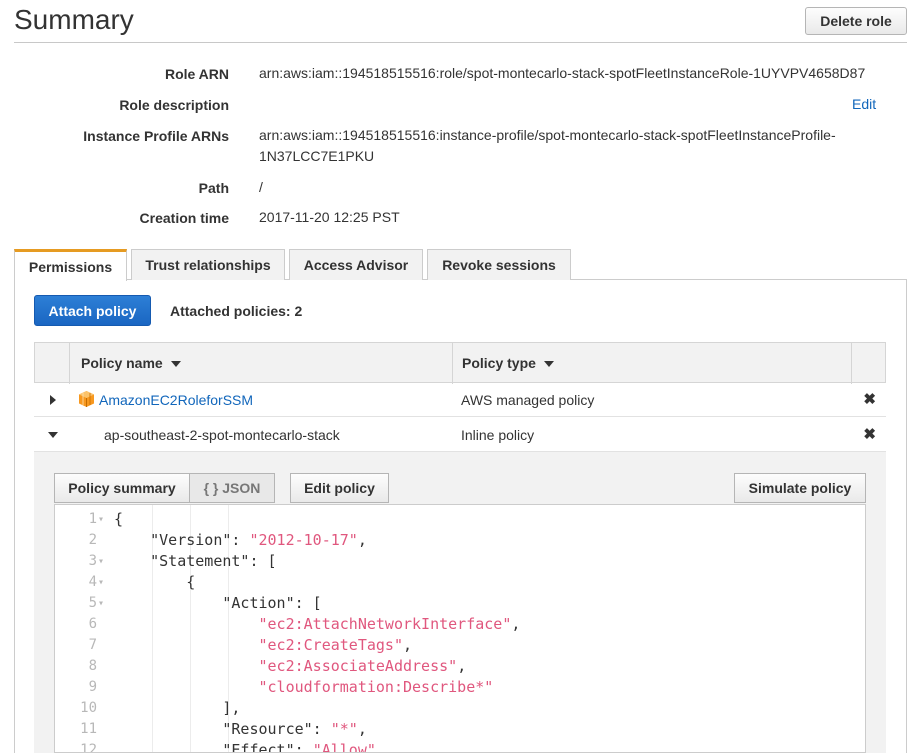 The width and height of the screenshot is (917, 753). Describe the element at coordinates (290, 666) in the screenshot. I see `code-text: "ec2:AssociateAddress",` at that location.